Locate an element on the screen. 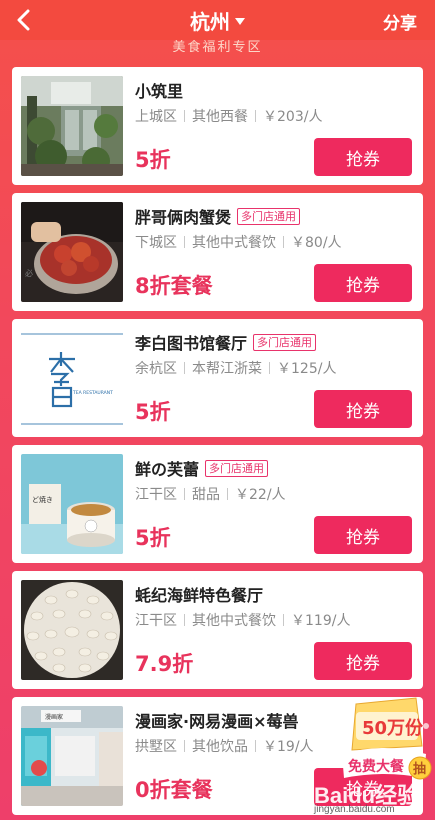 The width and height of the screenshot is (435, 820). restaurant-card: 蚝纪海鲜特色餐厅 江干区 其他中式餐饮 ￥119/人 7.9折 抢券 is located at coordinates (217, 630).